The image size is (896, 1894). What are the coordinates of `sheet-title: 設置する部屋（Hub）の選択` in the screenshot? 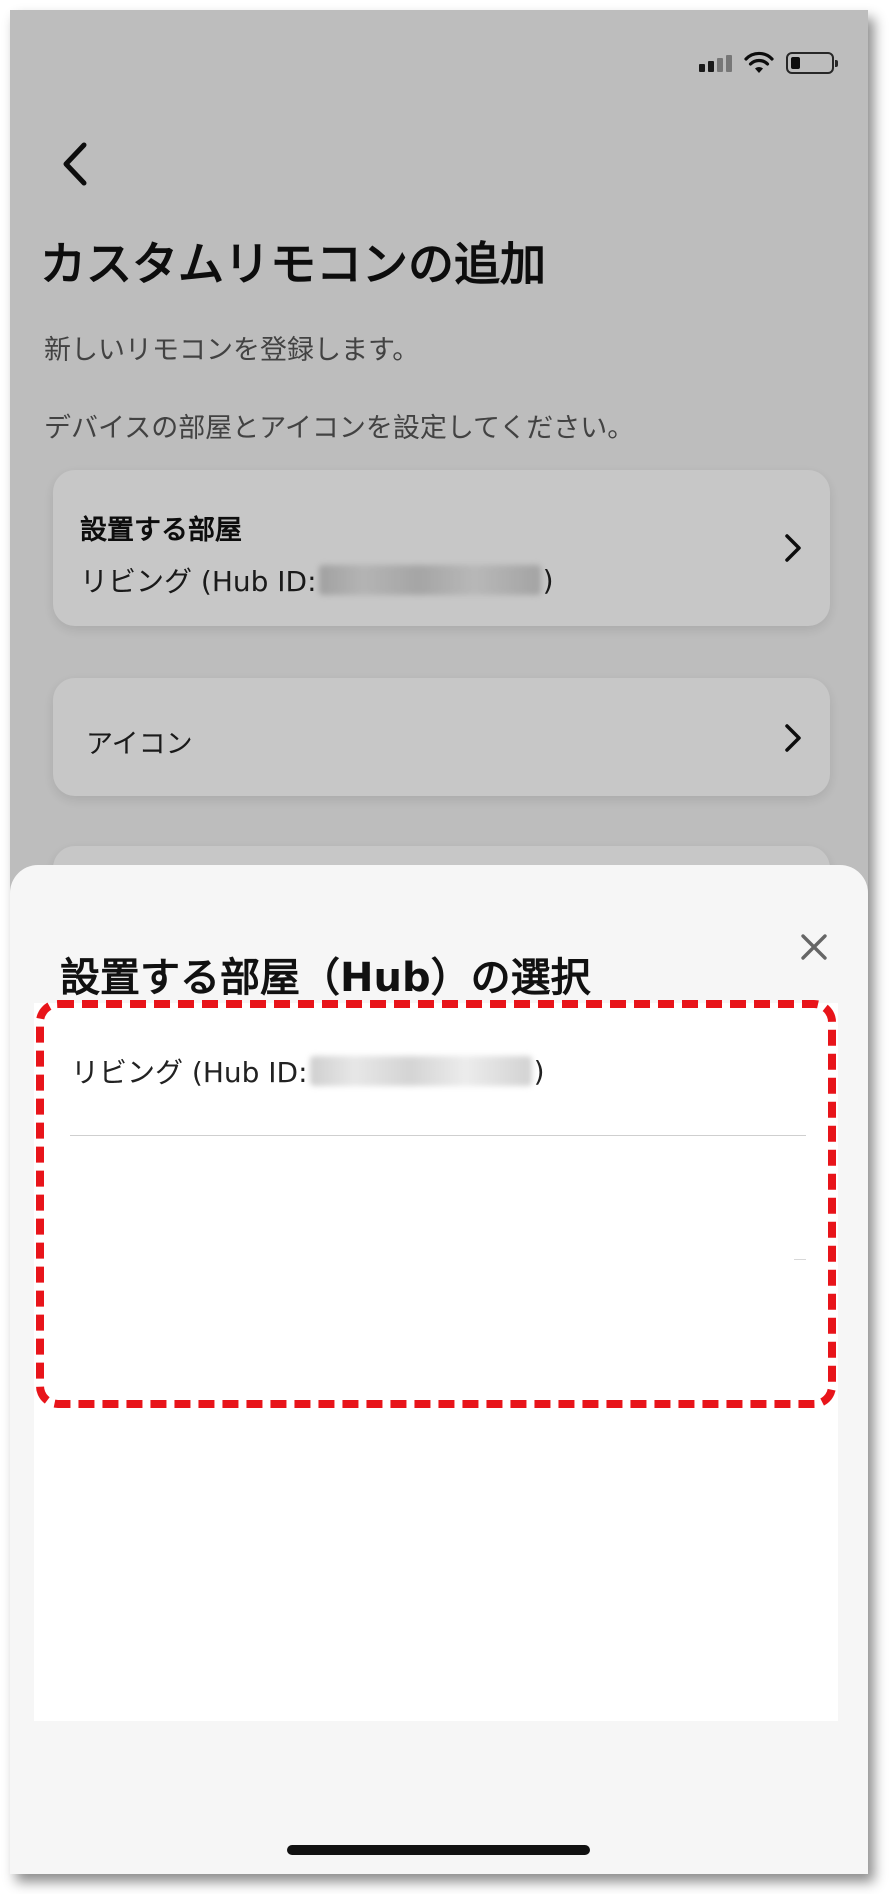 It's located at (325, 978).